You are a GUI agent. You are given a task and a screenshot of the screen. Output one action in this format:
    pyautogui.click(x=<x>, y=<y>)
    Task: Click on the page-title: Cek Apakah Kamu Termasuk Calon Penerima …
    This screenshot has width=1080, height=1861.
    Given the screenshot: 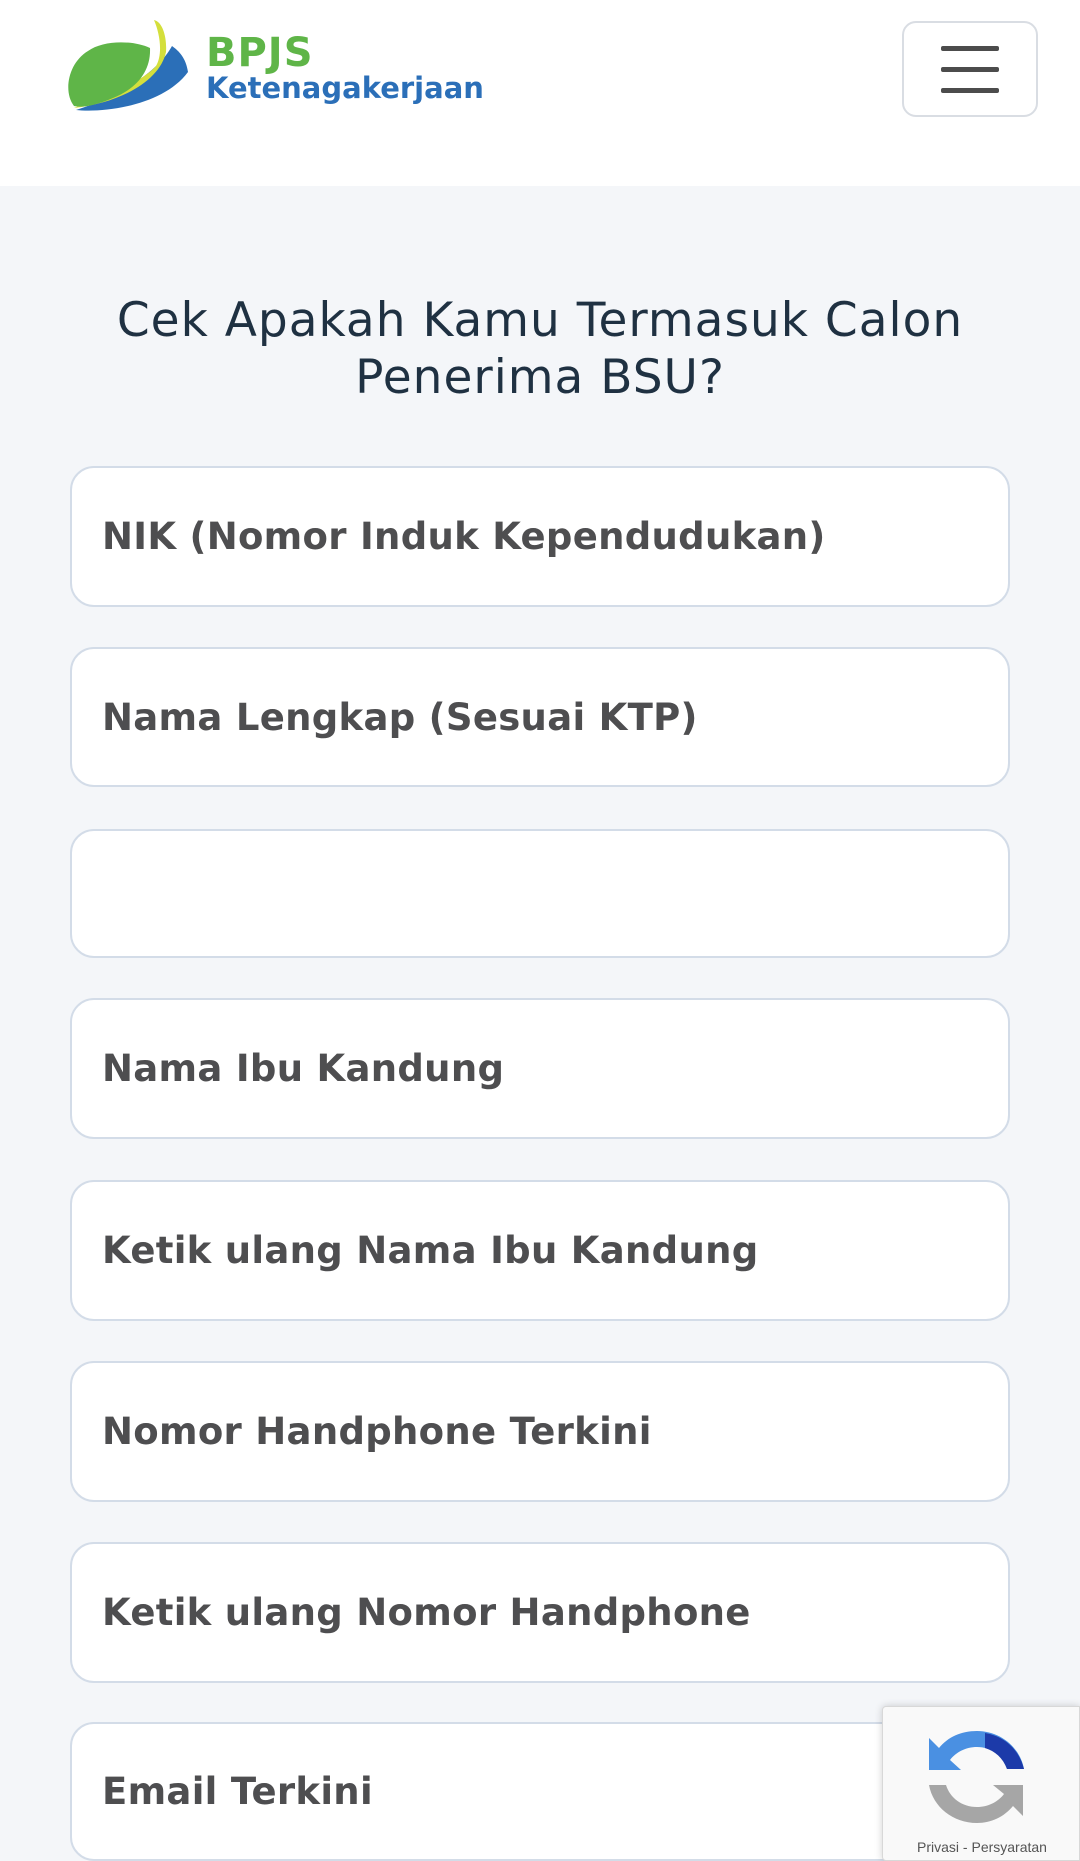 What is the action you would take?
    pyautogui.click(x=540, y=349)
    